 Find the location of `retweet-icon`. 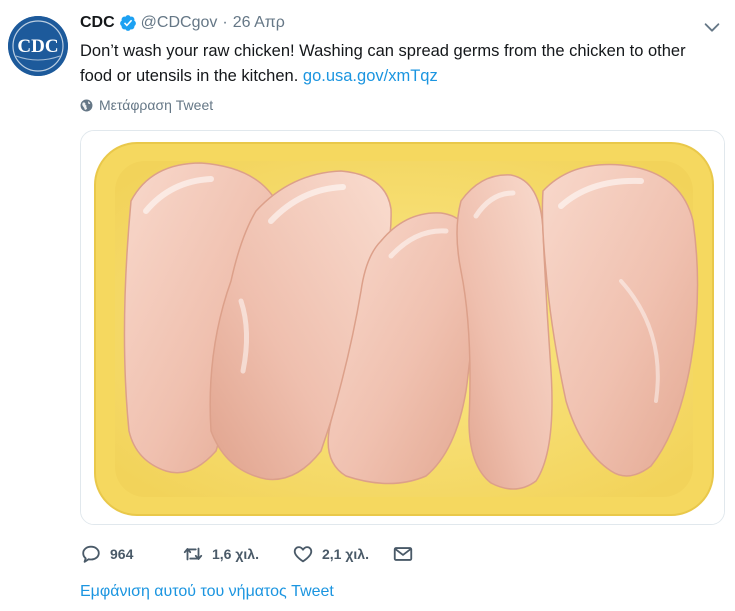

retweet-icon is located at coordinates (193, 554).